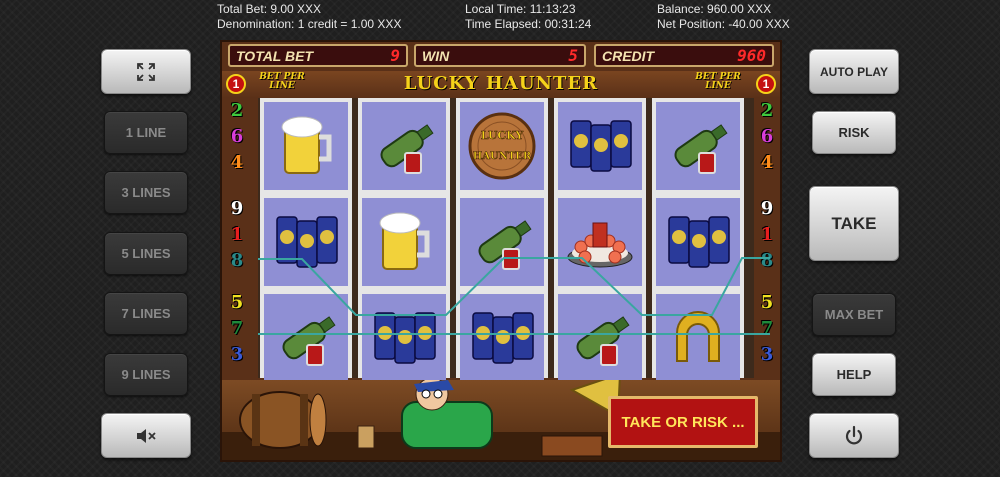 The width and height of the screenshot is (1000, 477). What do you see at coordinates (309, 24) in the screenshot?
I see `denomination-info: Denomination: 1 credit = 1.00 XXX` at bounding box center [309, 24].